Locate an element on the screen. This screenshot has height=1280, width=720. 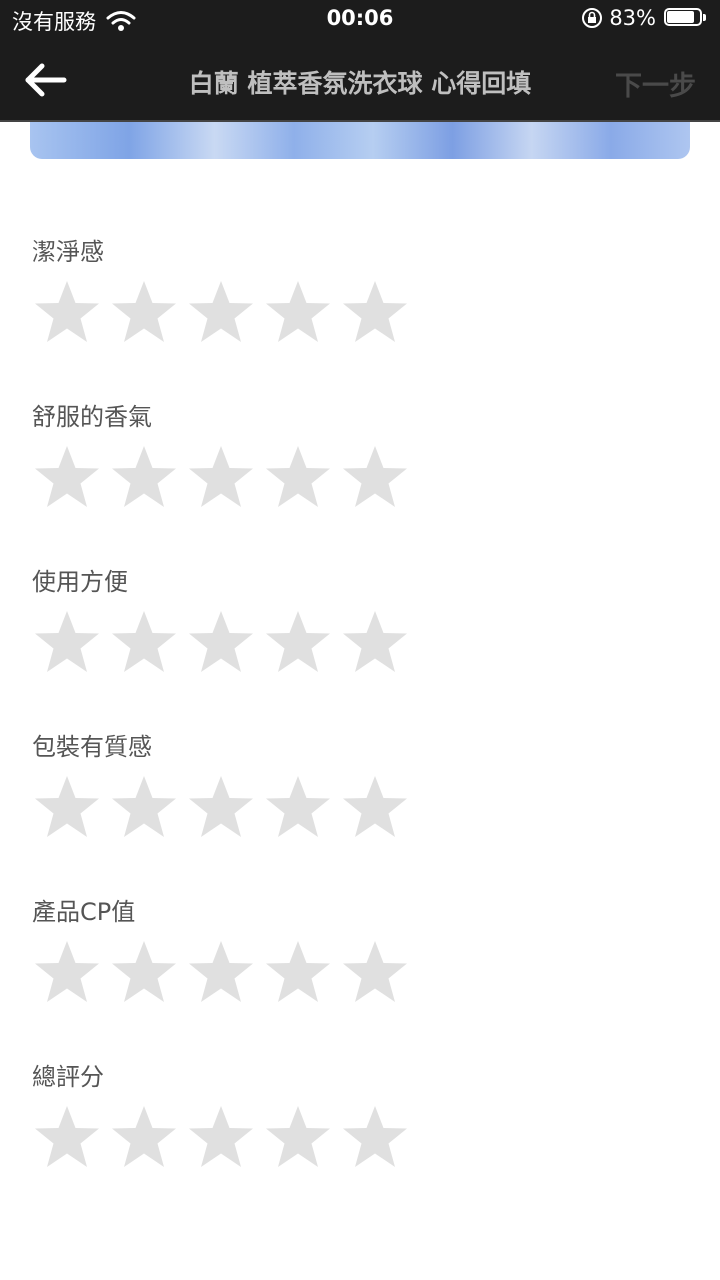
carrier-status: 沒有服務 is located at coordinates (74, 21).